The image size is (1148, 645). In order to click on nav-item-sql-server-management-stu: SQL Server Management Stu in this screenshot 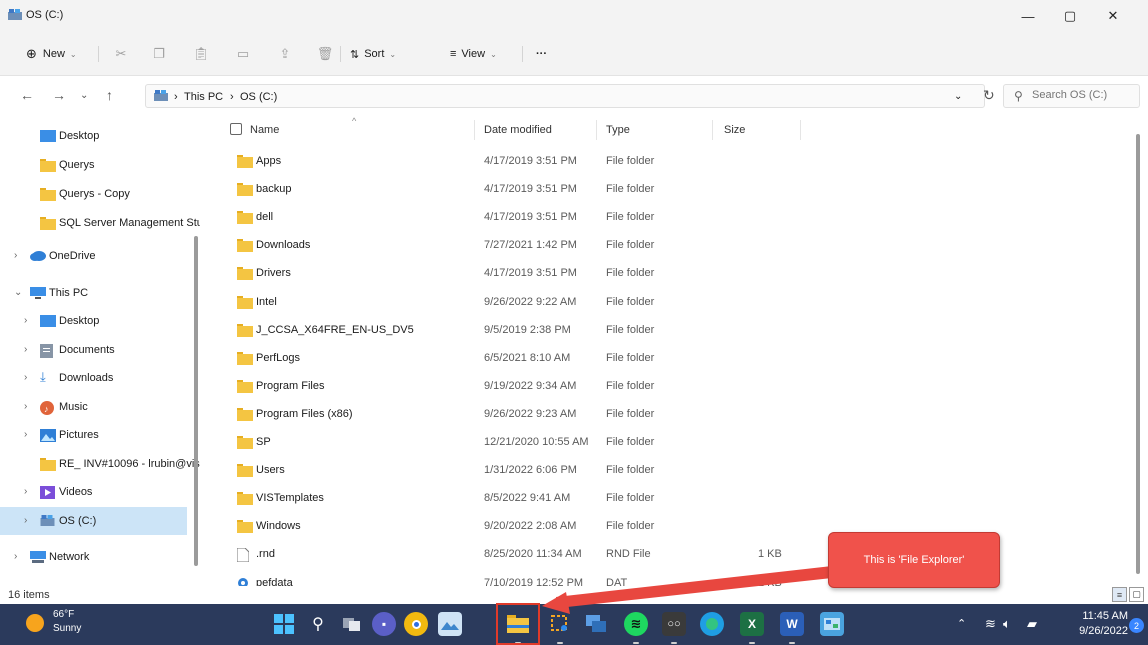, I will do `click(100, 223)`.